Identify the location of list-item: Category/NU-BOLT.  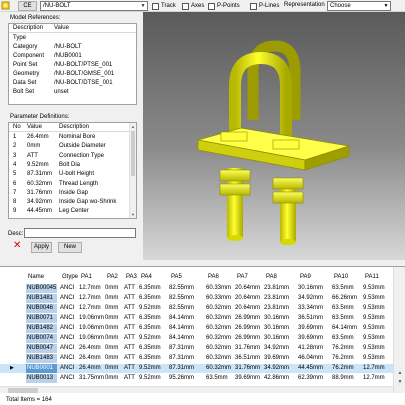
(72, 47).